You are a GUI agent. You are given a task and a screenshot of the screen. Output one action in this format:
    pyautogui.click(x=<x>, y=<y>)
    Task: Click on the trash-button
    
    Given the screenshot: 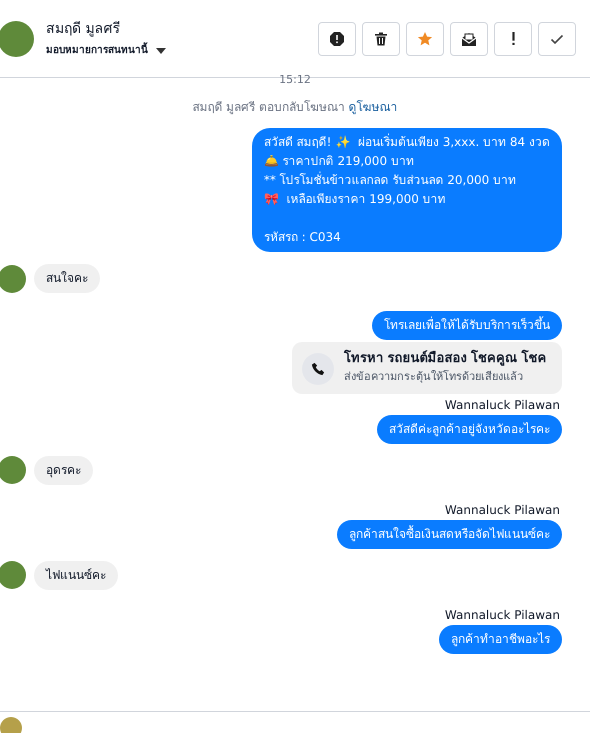 What is the action you would take?
    pyautogui.click(x=381, y=39)
    